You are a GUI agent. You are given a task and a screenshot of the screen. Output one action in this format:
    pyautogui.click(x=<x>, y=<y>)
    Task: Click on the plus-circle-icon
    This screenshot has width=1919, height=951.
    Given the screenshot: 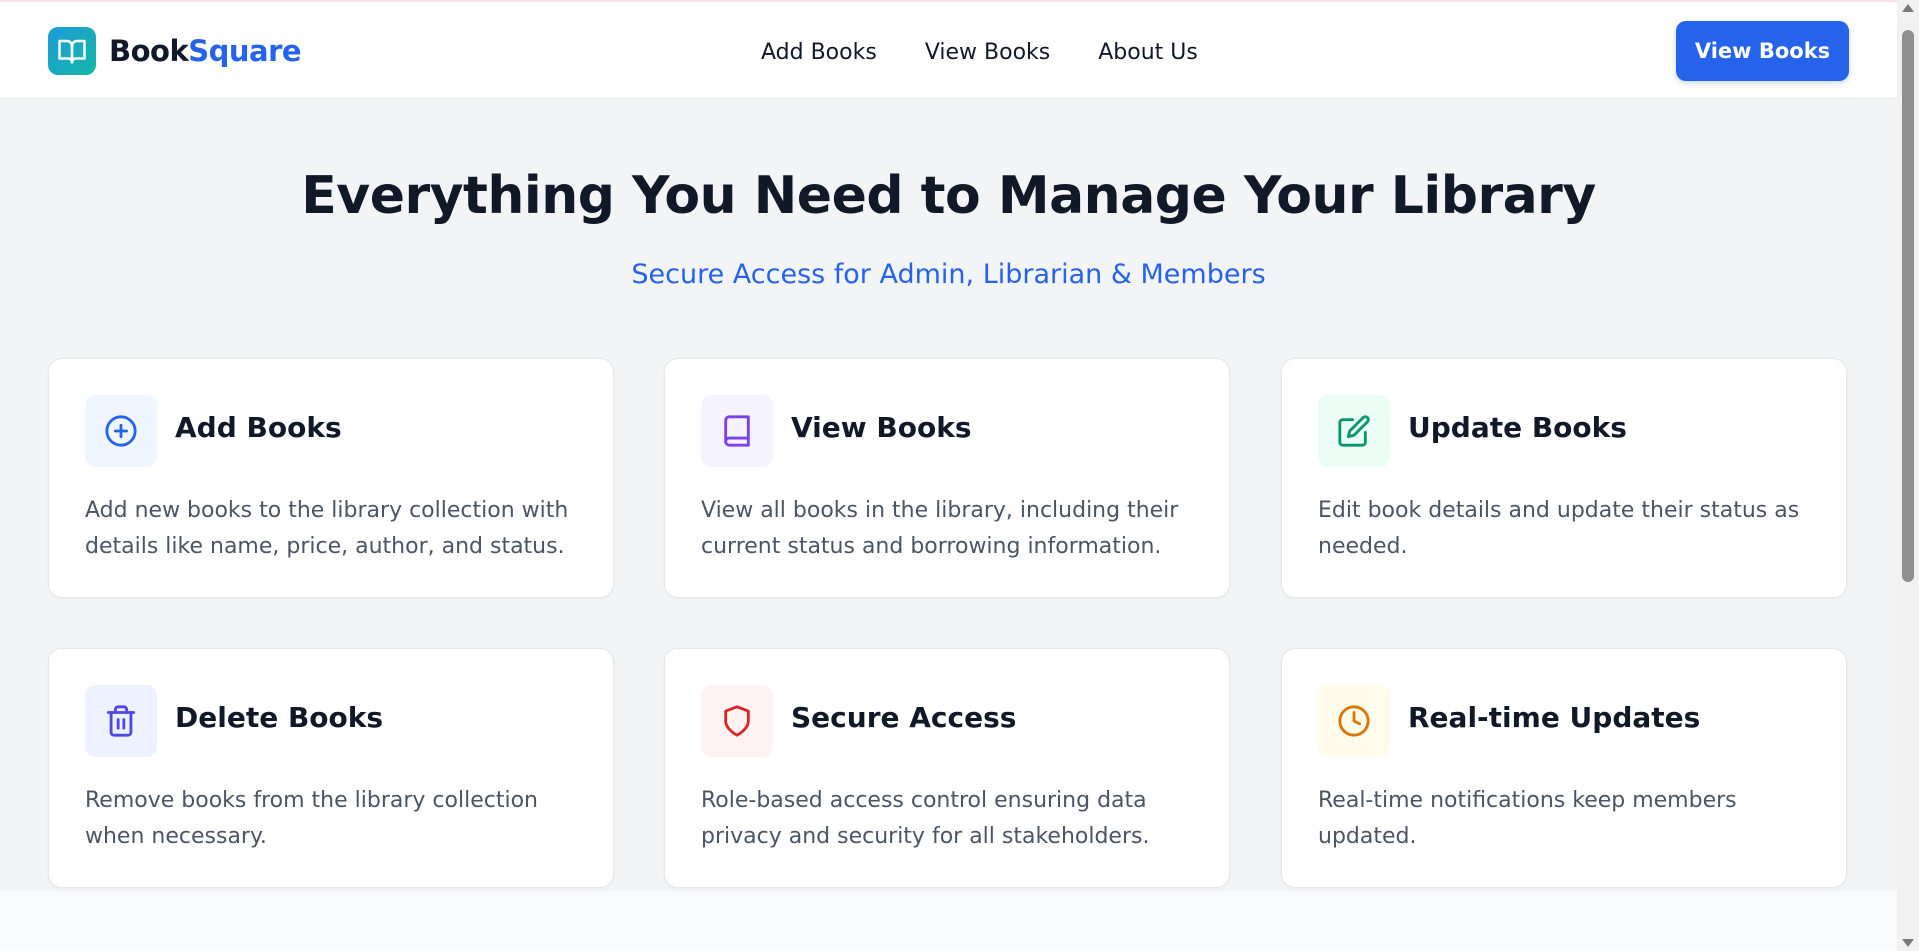 What is the action you would take?
    pyautogui.click(x=121, y=431)
    